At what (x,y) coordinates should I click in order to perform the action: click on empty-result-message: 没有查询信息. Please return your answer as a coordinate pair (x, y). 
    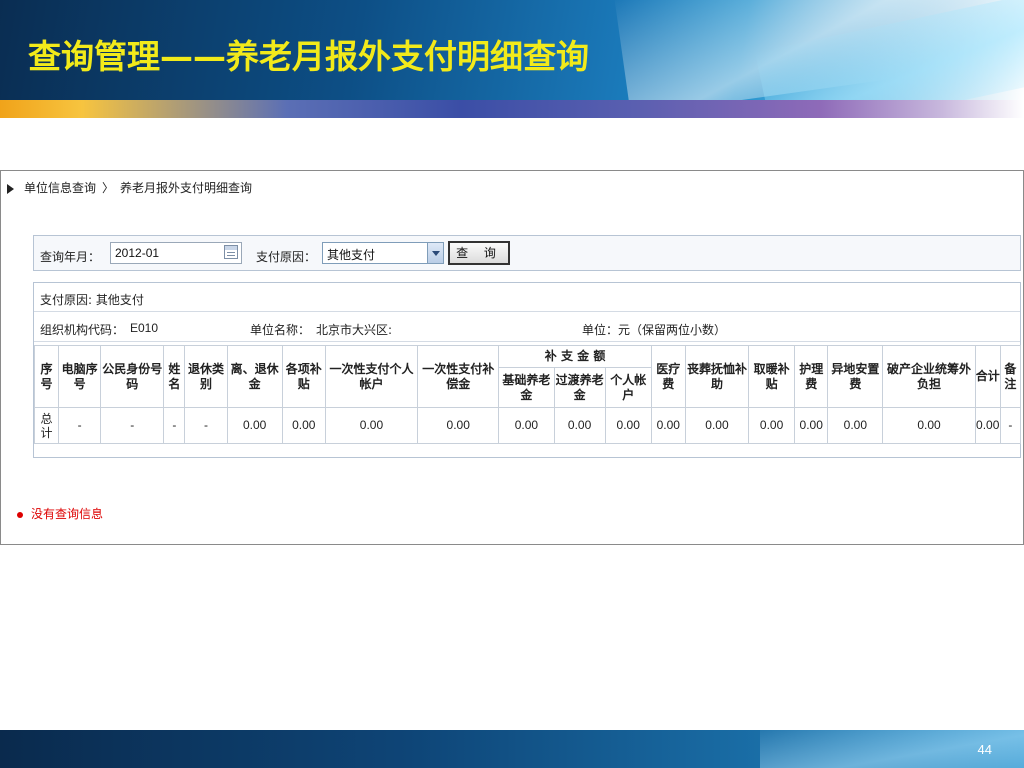
    Looking at the image, I should click on (60, 513).